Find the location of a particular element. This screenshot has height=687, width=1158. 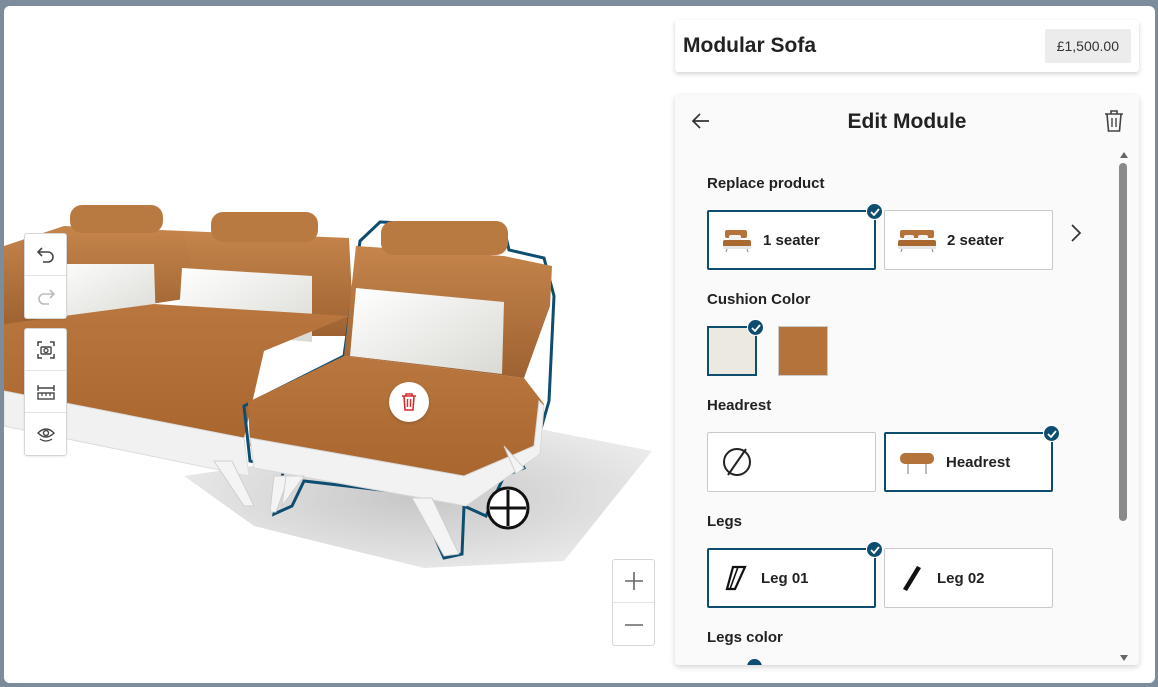

zoom-in-button is located at coordinates (633, 581).